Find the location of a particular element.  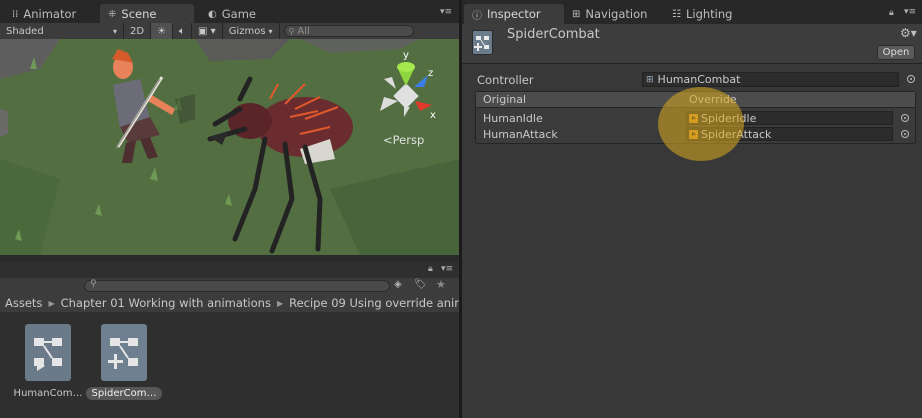

project-toolbar: ⚲ ◈ 🏷︎ ★ is located at coordinates (229, 286).